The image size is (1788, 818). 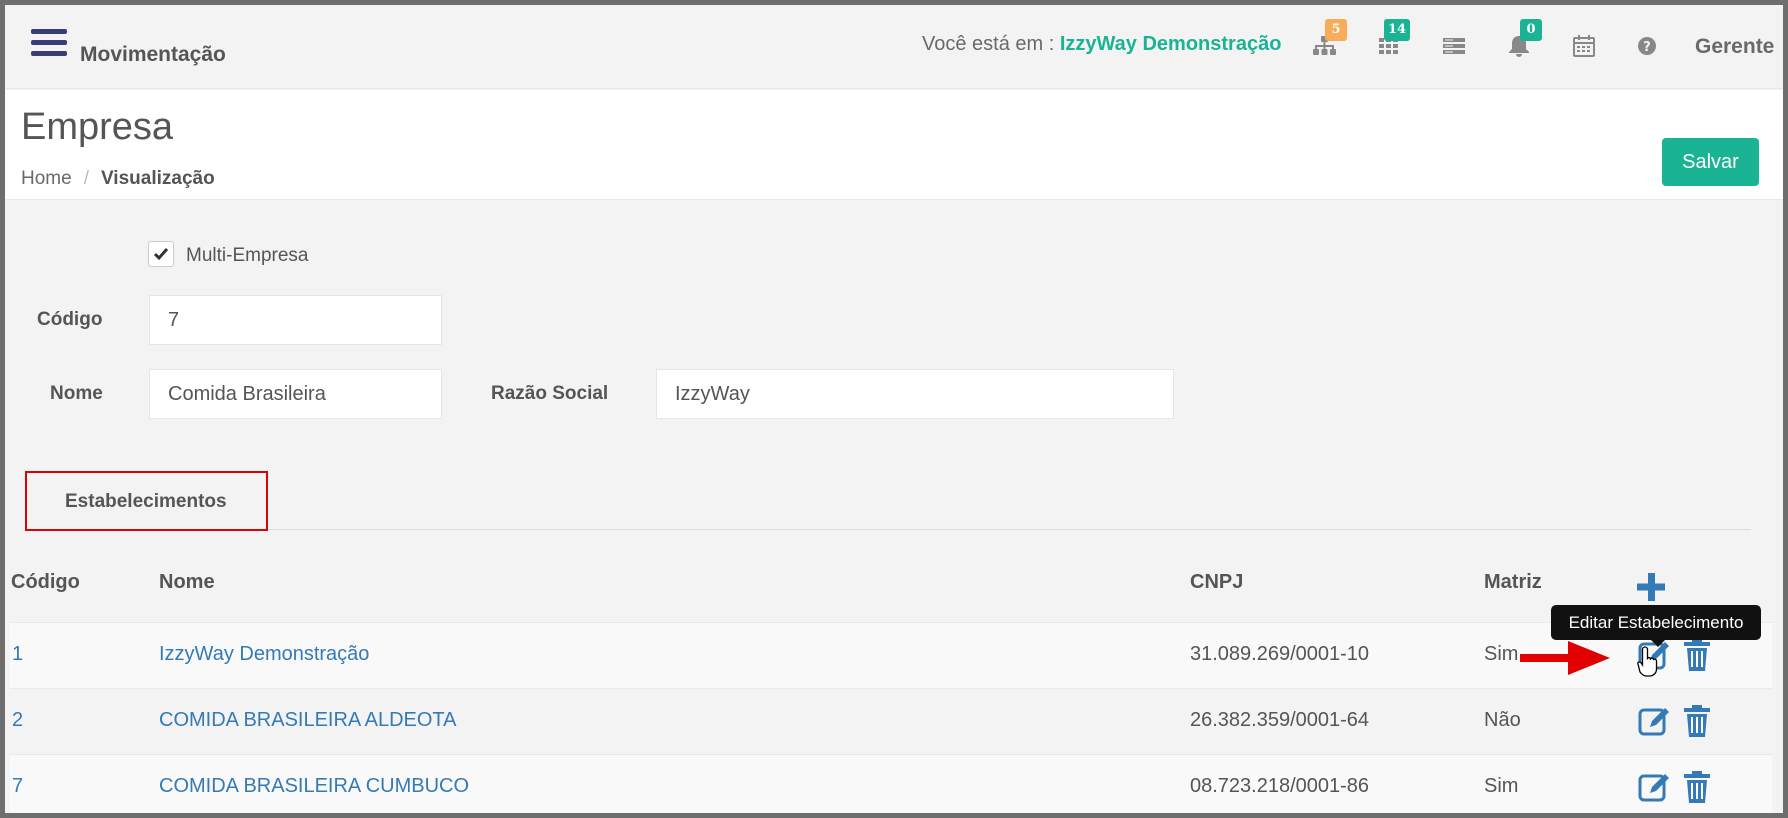 I want to click on row-codigo: 2, so click(x=17, y=720).